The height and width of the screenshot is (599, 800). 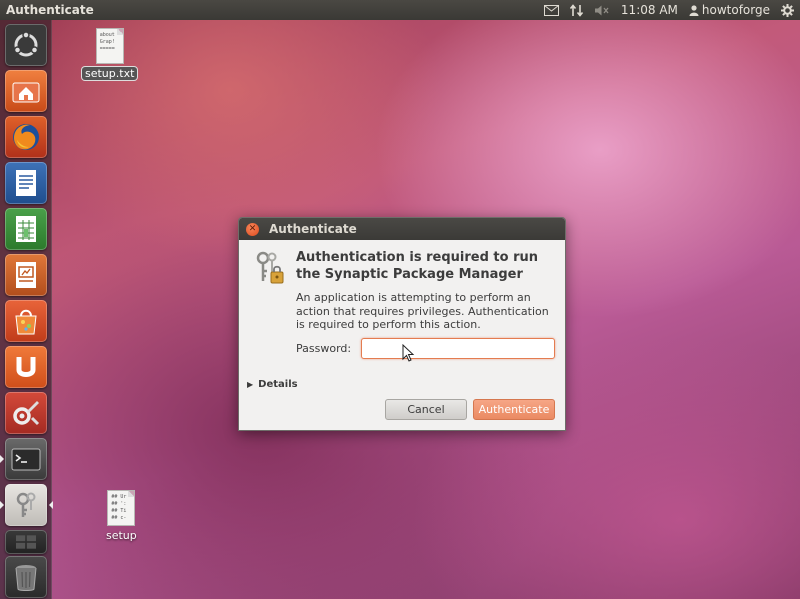 I want to click on libreoffice-calc-button, so click(x=26, y=229).